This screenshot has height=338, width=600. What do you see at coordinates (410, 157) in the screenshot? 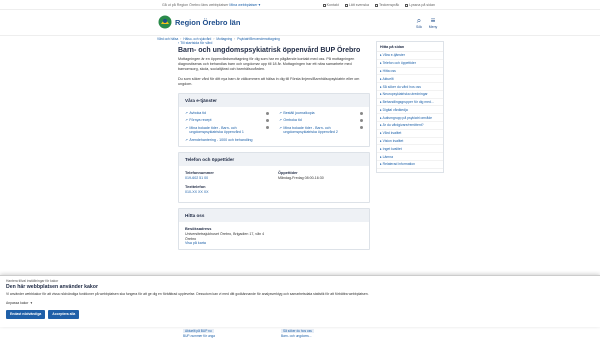
I see `on-page-nav-item: ▸ Lämna` at bounding box center [410, 157].